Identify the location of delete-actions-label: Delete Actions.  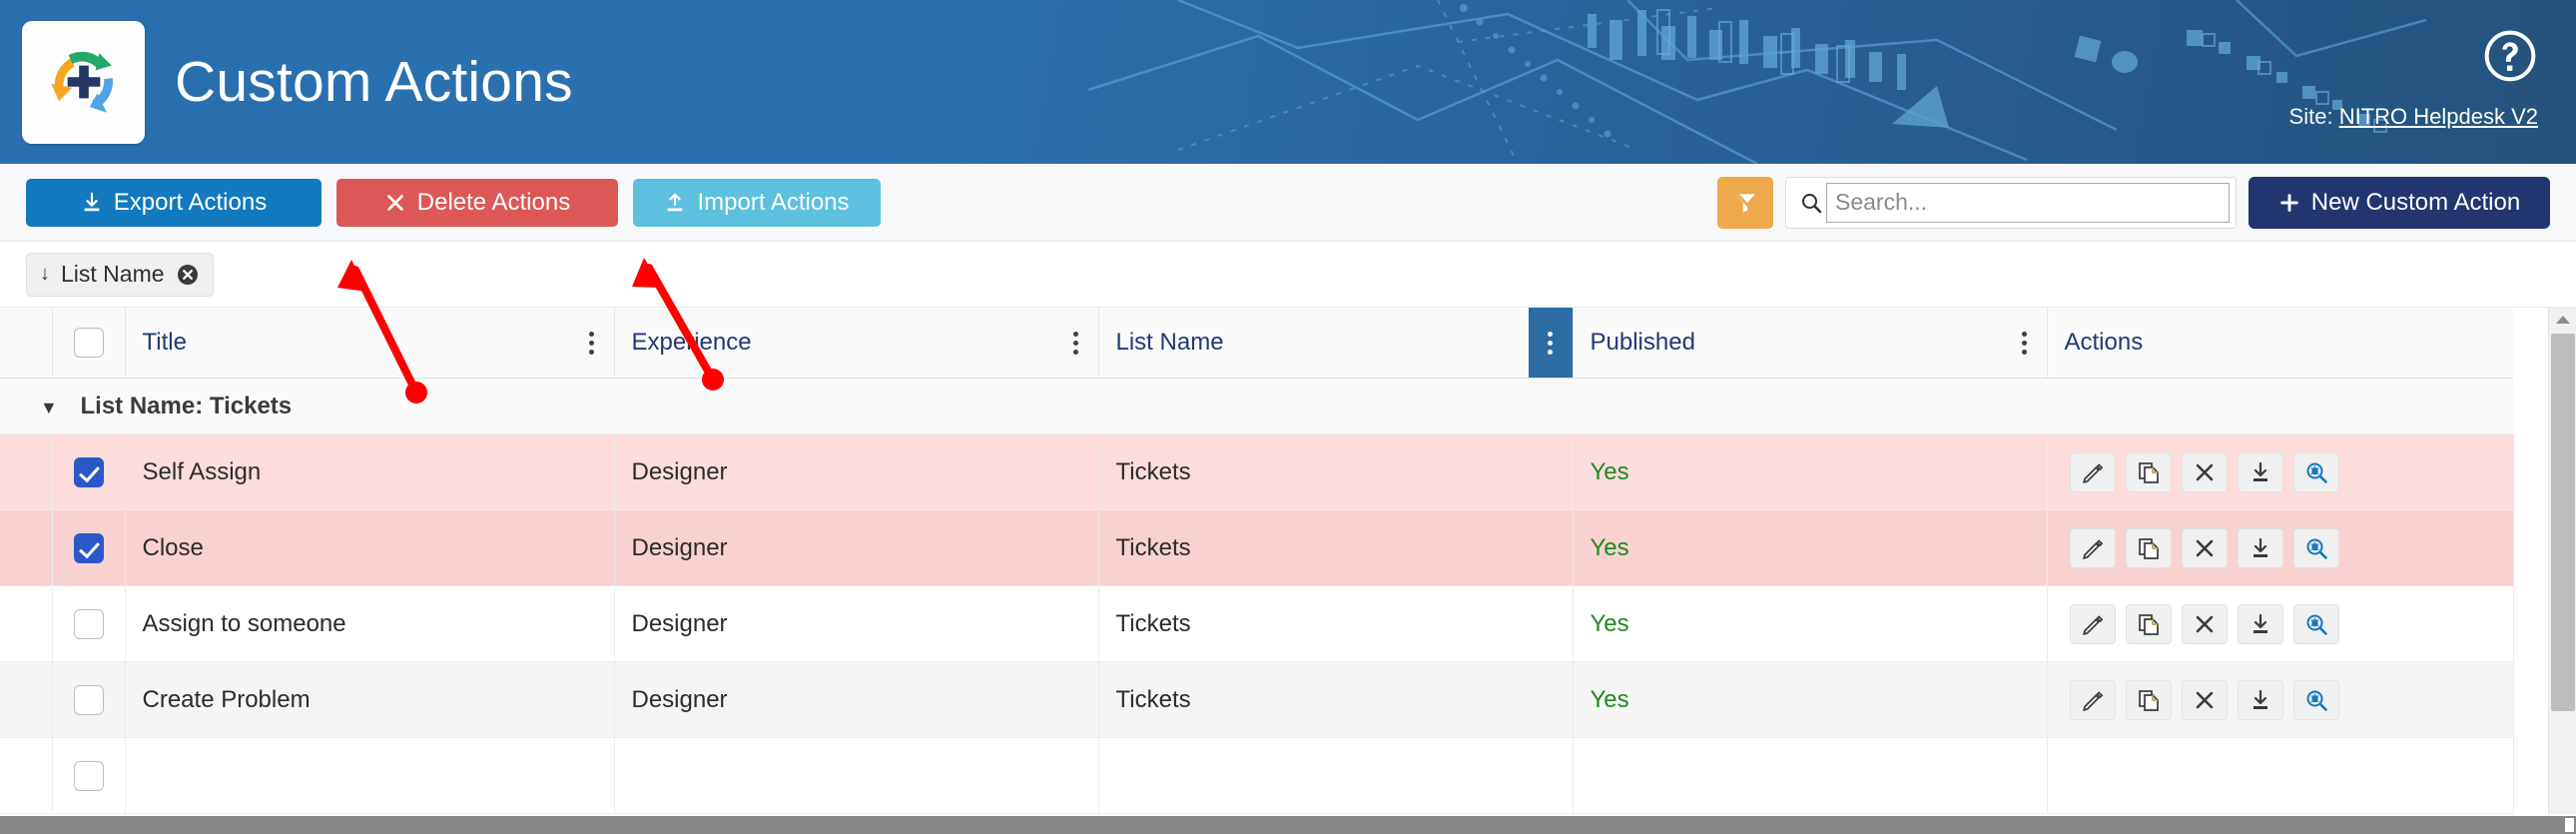
(493, 202).